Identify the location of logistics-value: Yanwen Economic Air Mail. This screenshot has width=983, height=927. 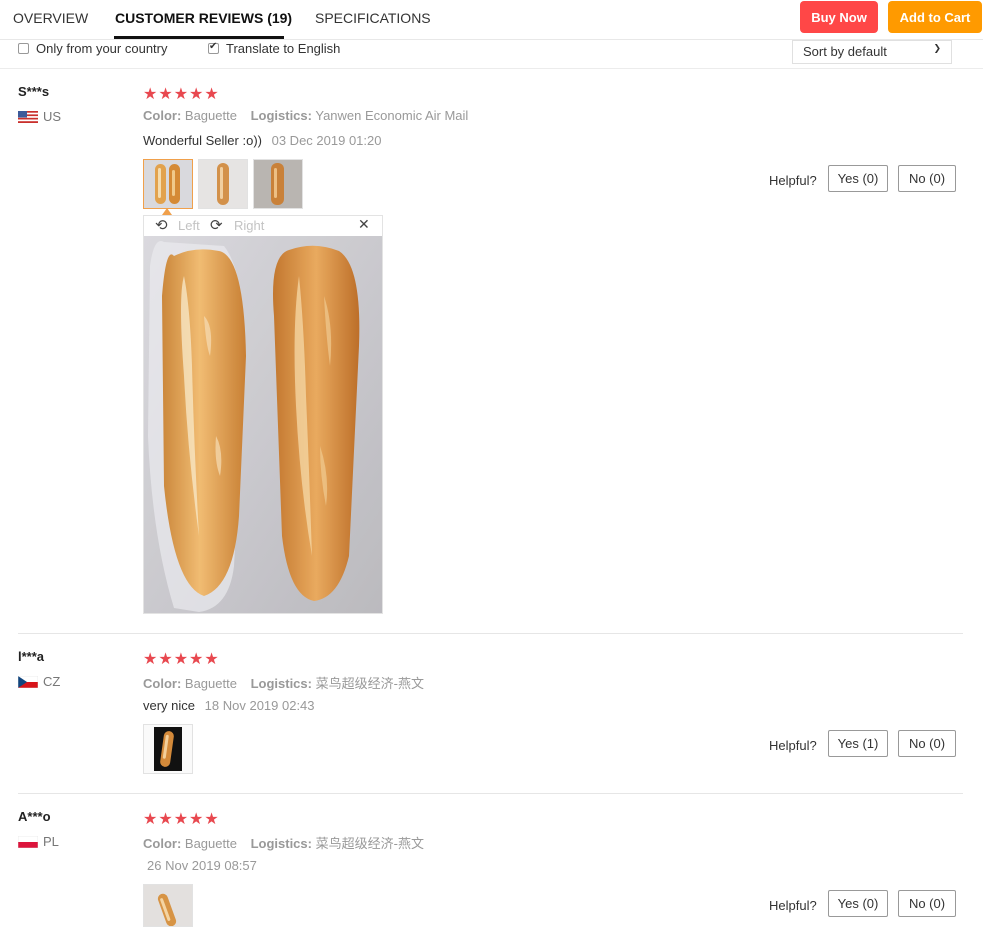
(392, 115).